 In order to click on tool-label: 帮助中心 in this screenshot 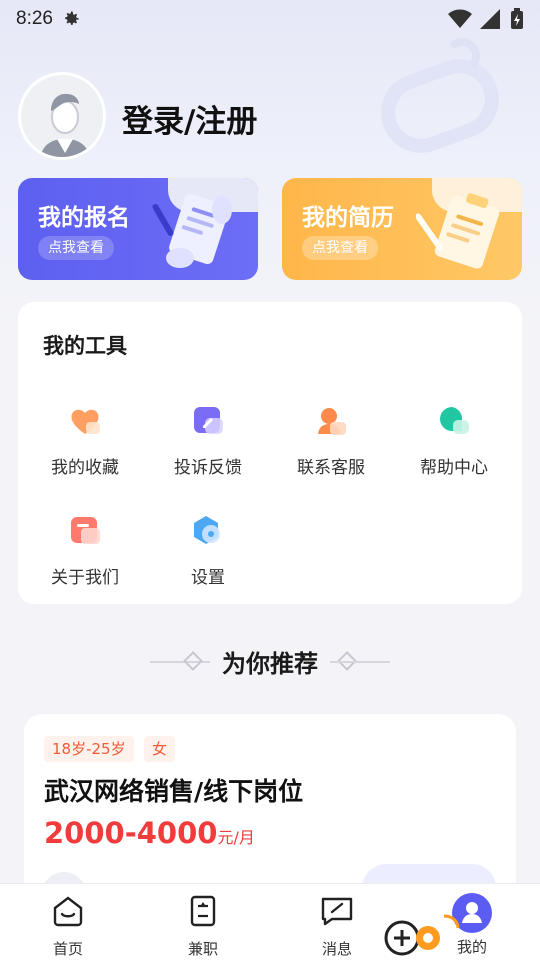, I will do `click(454, 468)`.